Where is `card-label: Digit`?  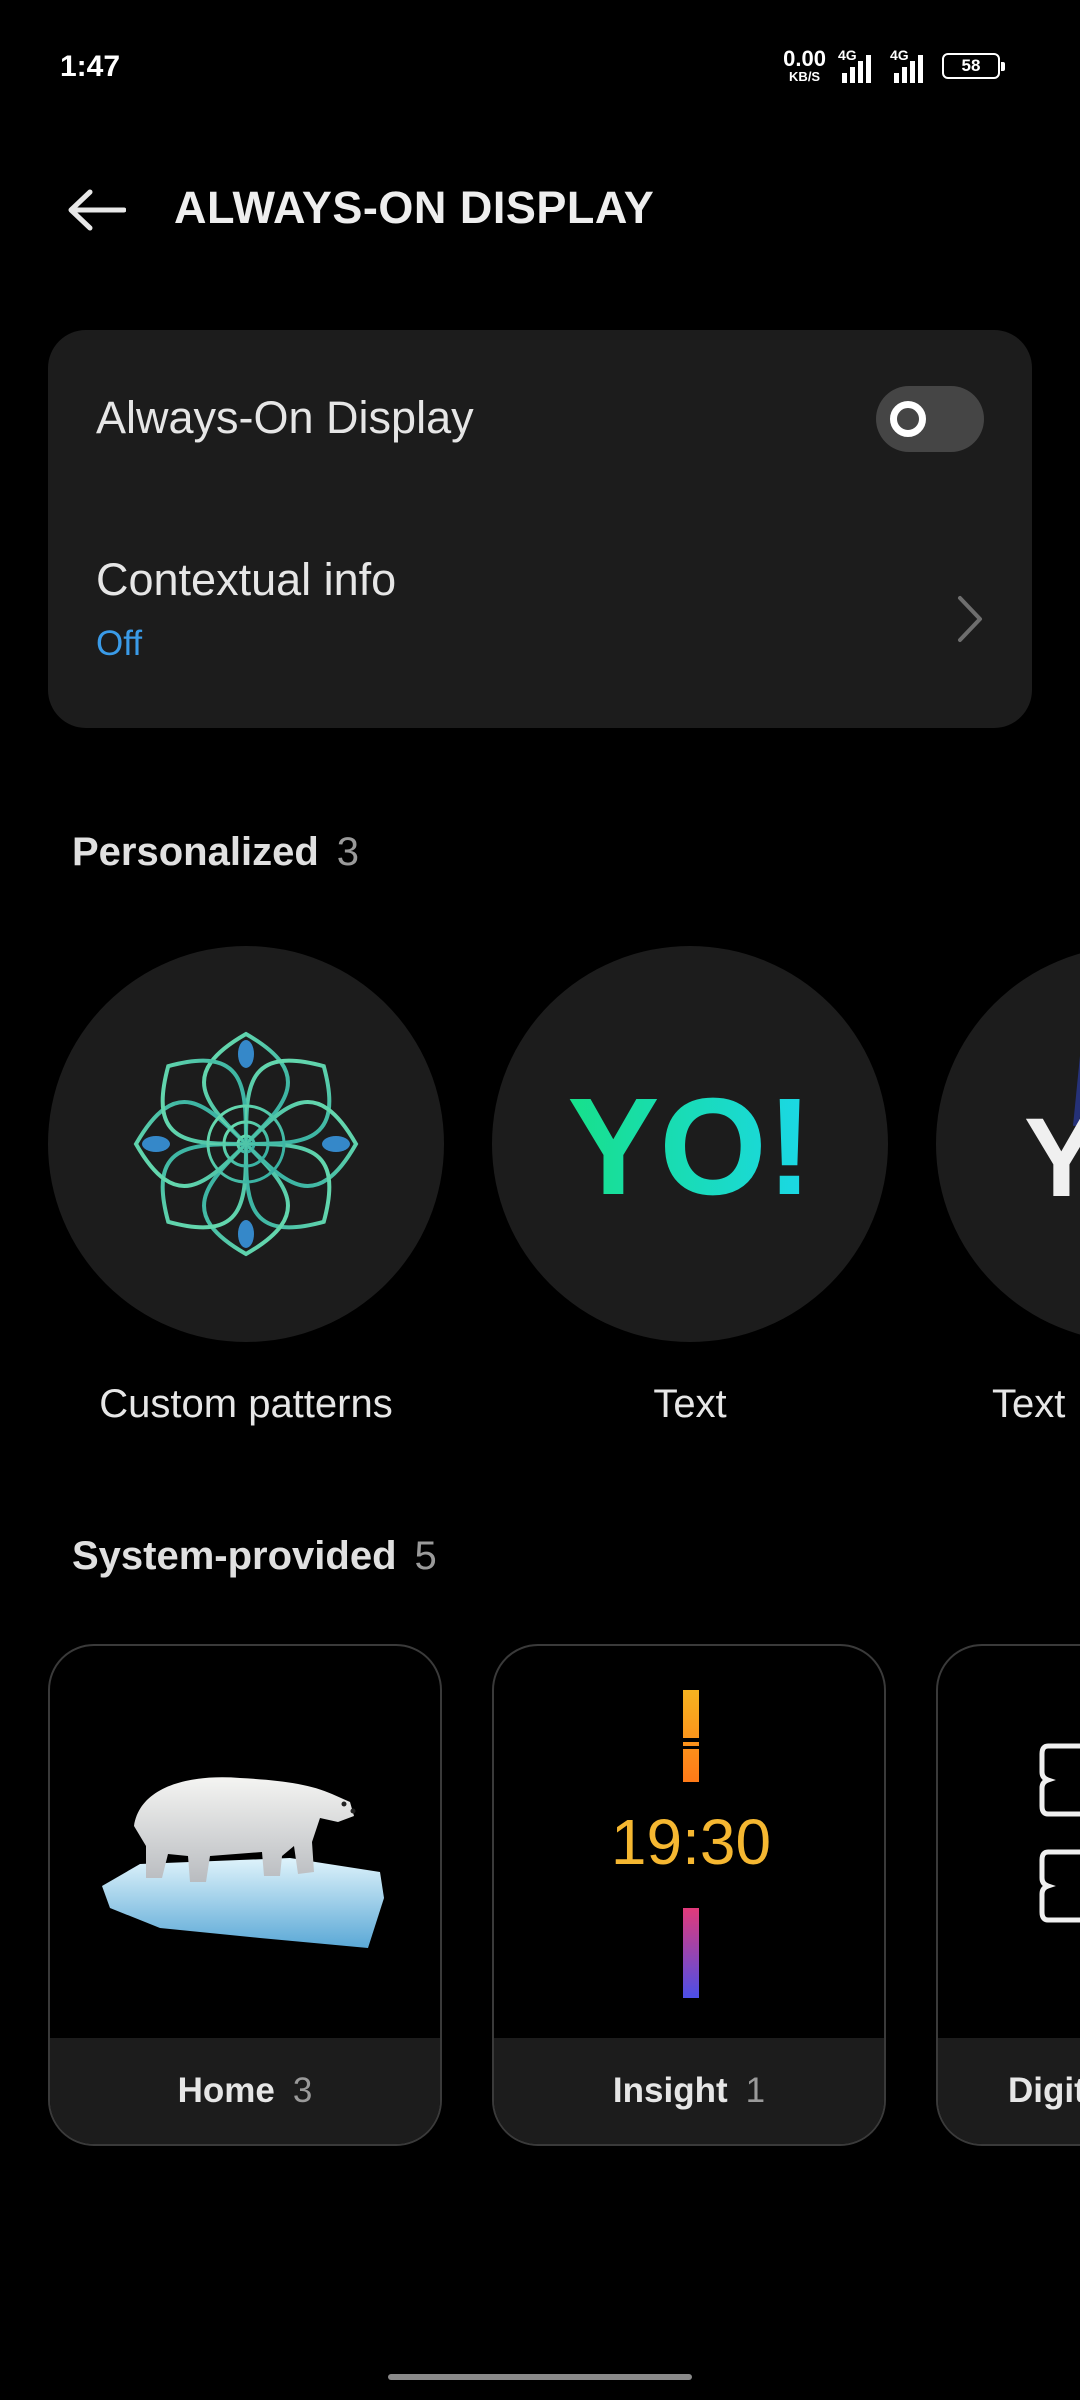 card-label: Digit is located at coordinates (1044, 2090).